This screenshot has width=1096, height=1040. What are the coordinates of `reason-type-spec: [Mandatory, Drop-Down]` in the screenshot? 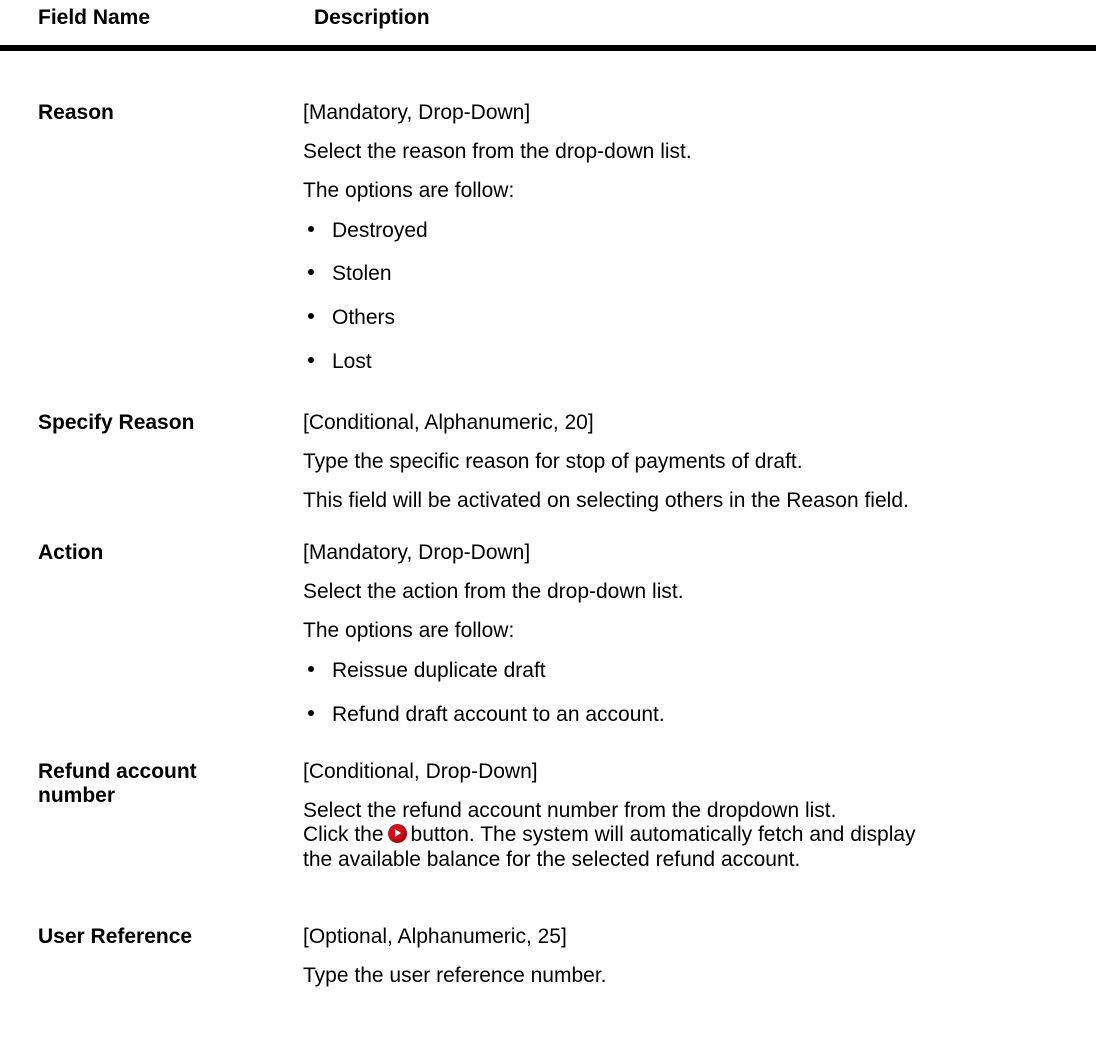 It's located at (417, 112).